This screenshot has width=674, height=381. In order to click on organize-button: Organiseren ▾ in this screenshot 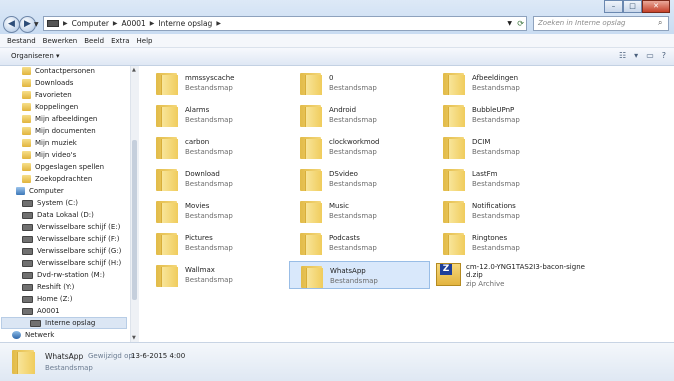, I will do `click(35, 56)`.